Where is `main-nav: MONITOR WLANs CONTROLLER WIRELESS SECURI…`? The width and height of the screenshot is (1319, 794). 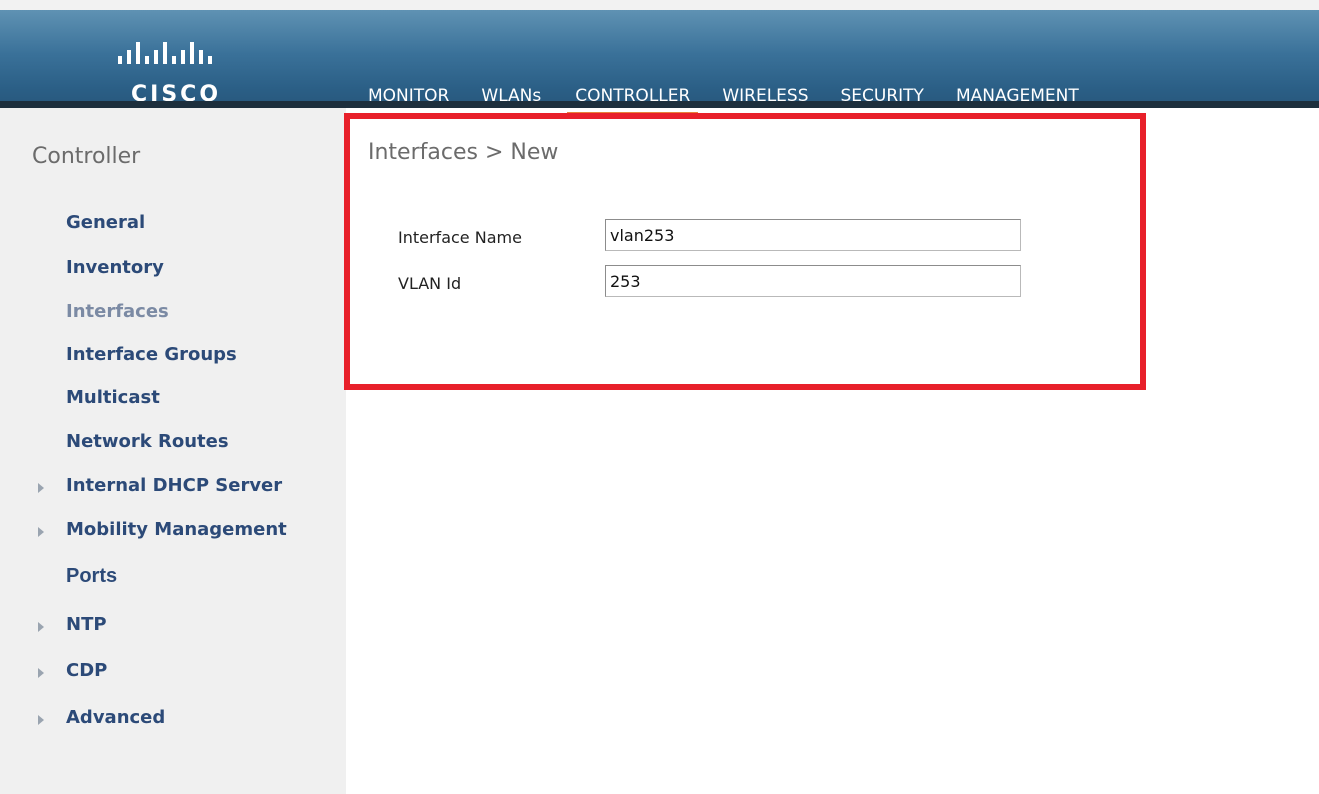
main-nav: MONITOR WLANs CONTROLLER WIRELESS SECURI… is located at coordinates (733, 99).